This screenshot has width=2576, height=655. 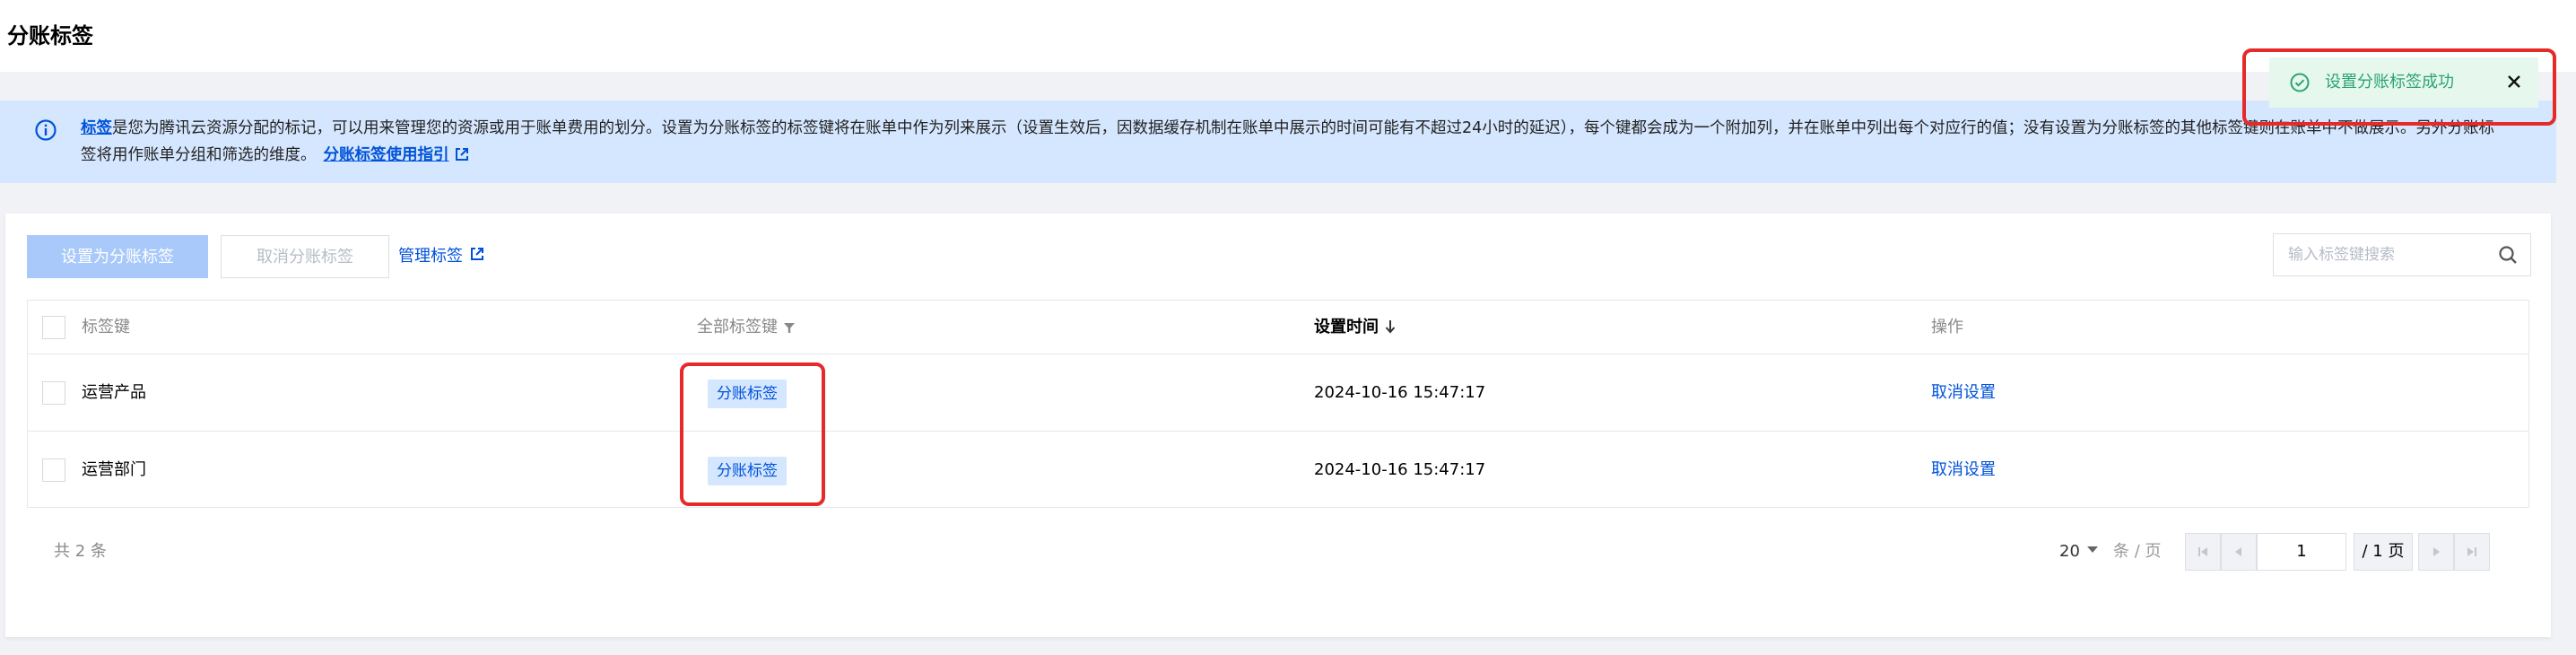 What do you see at coordinates (2137, 551) in the screenshot?
I see `page-size-unit: 条 / 页` at bounding box center [2137, 551].